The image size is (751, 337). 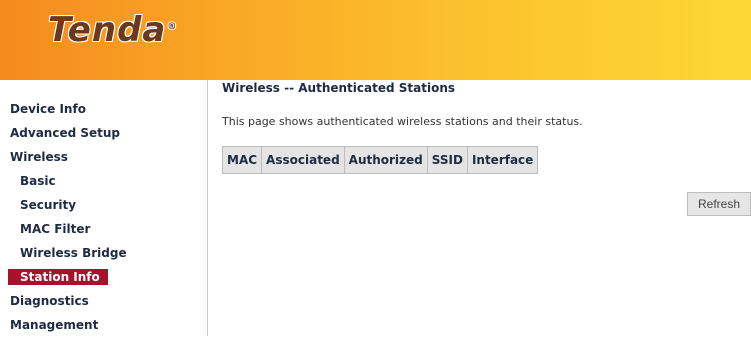 I want to click on tenda-logo: Tenda®, so click(x=112, y=30).